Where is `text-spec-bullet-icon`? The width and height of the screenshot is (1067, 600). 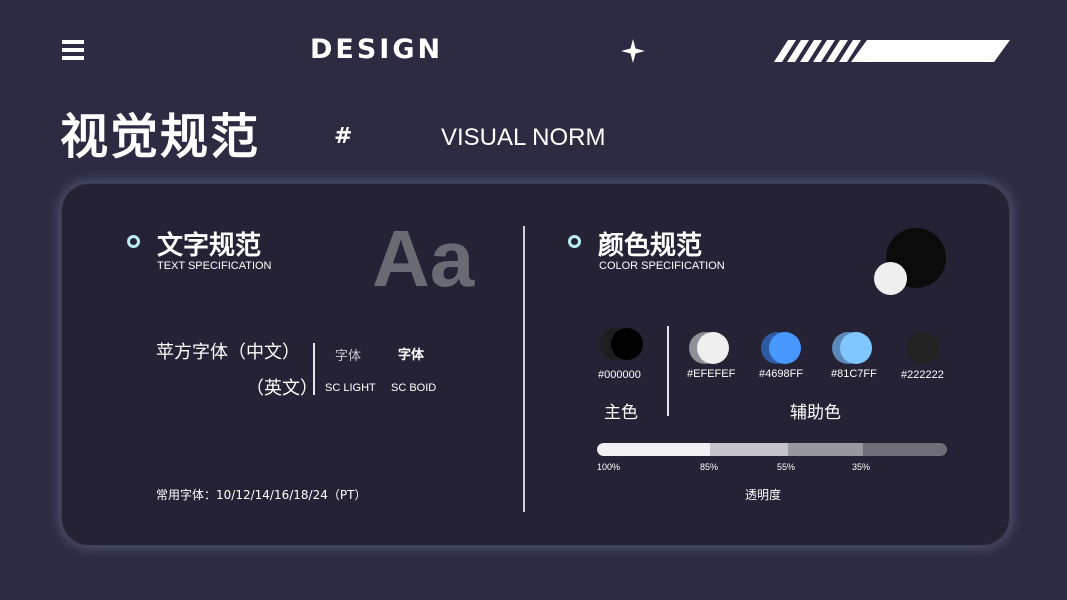 text-spec-bullet-icon is located at coordinates (133, 241).